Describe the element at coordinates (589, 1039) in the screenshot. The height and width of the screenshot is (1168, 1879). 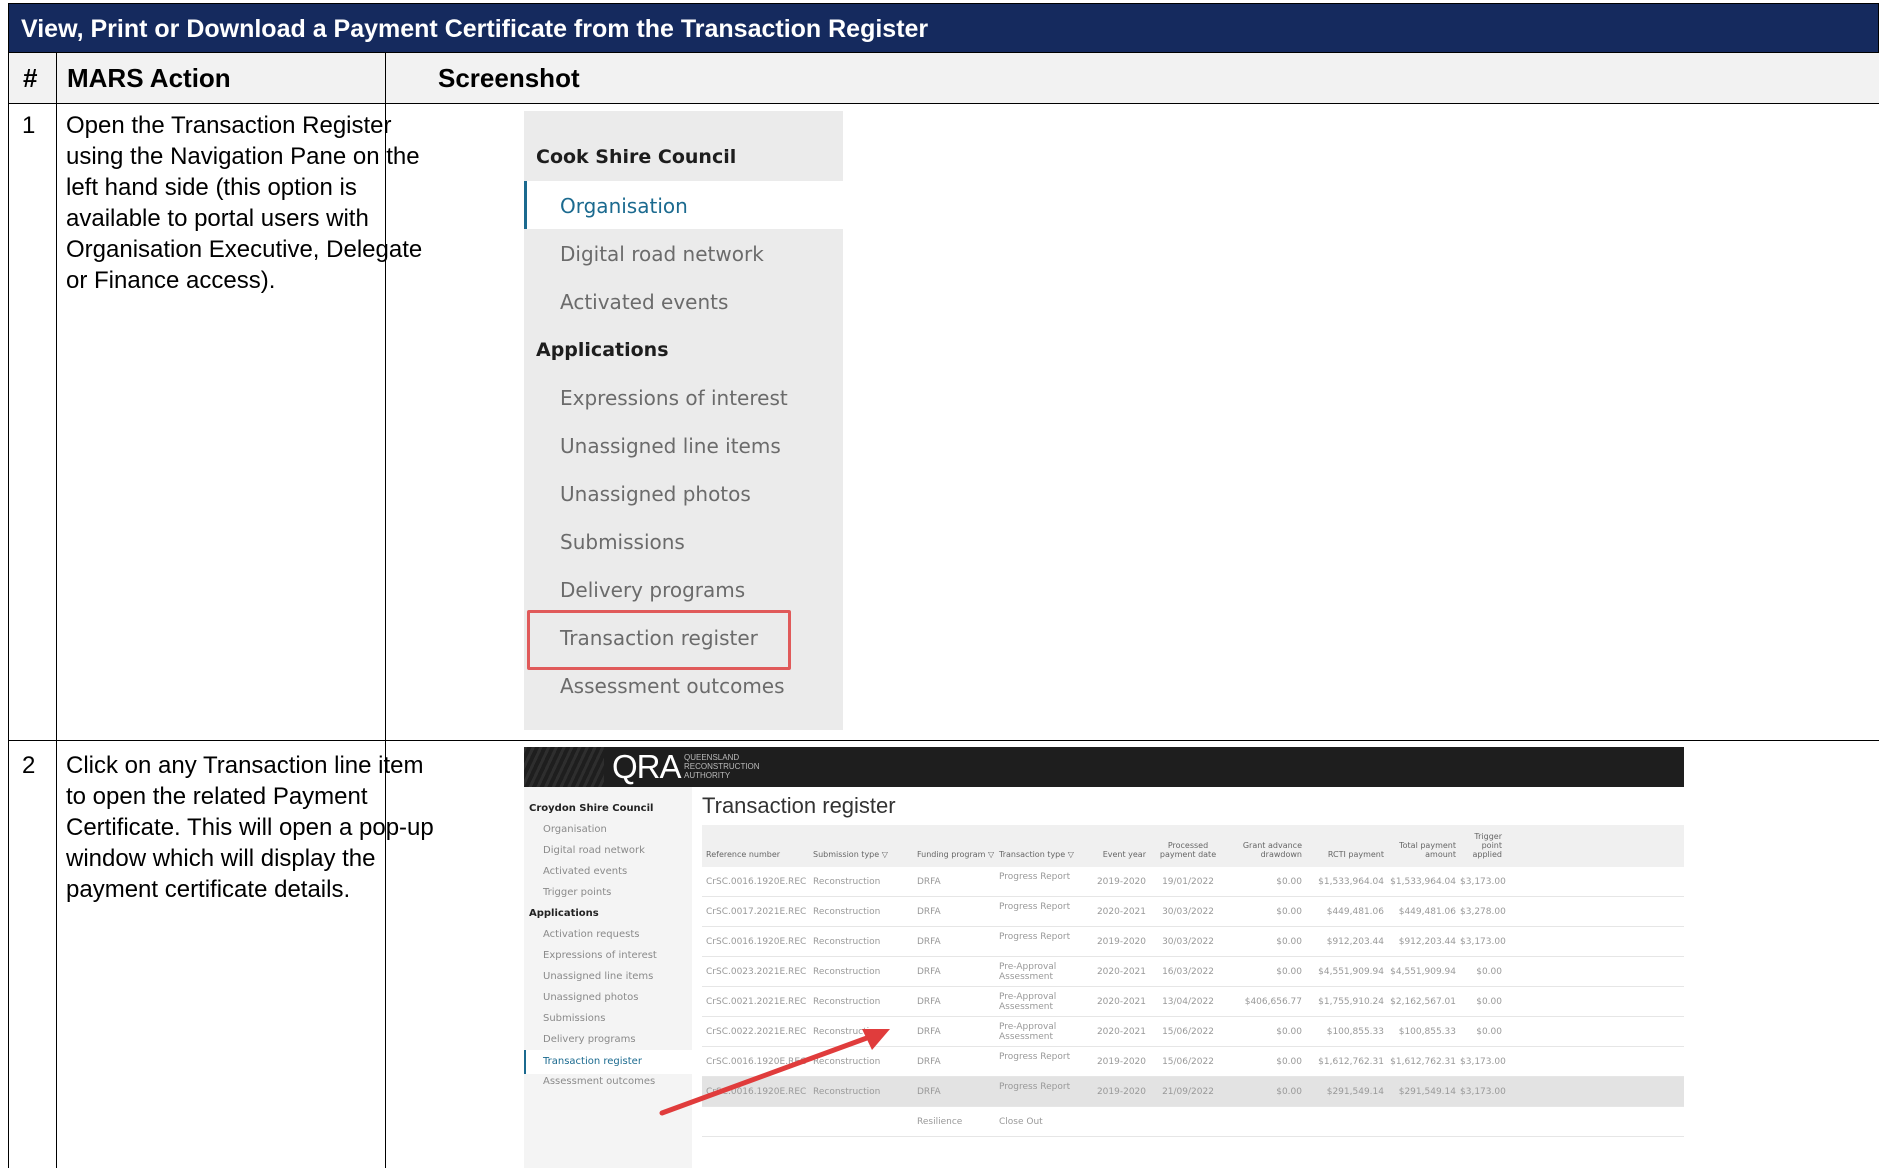
I see `sidebar-item-delivery-programs: Delivery programs` at that location.